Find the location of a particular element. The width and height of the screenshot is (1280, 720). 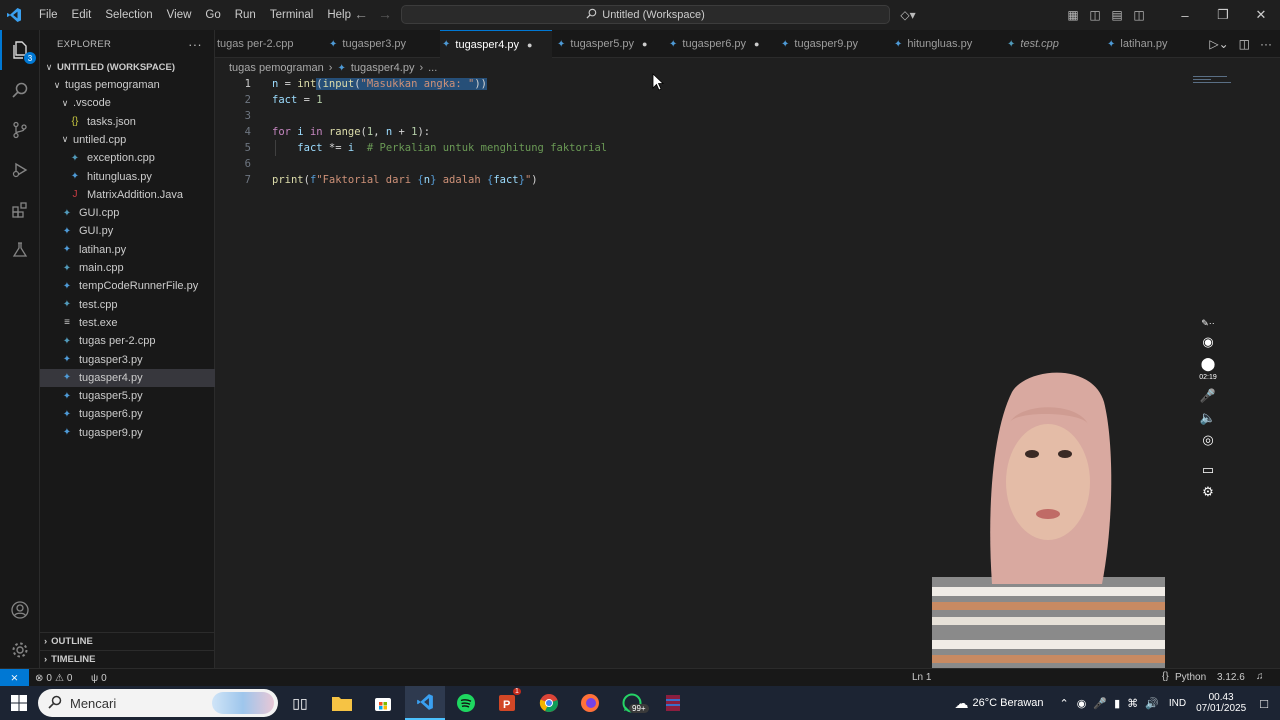

tree-file: ✦ tugasper6.py is located at coordinates (127, 414).